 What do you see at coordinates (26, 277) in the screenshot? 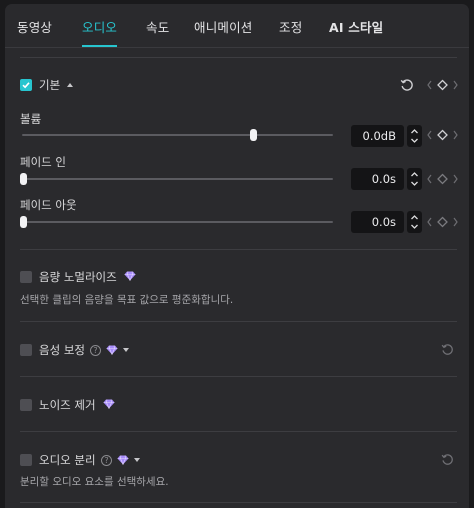
I see `loudness-normalize-checkbox` at bounding box center [26, 277].